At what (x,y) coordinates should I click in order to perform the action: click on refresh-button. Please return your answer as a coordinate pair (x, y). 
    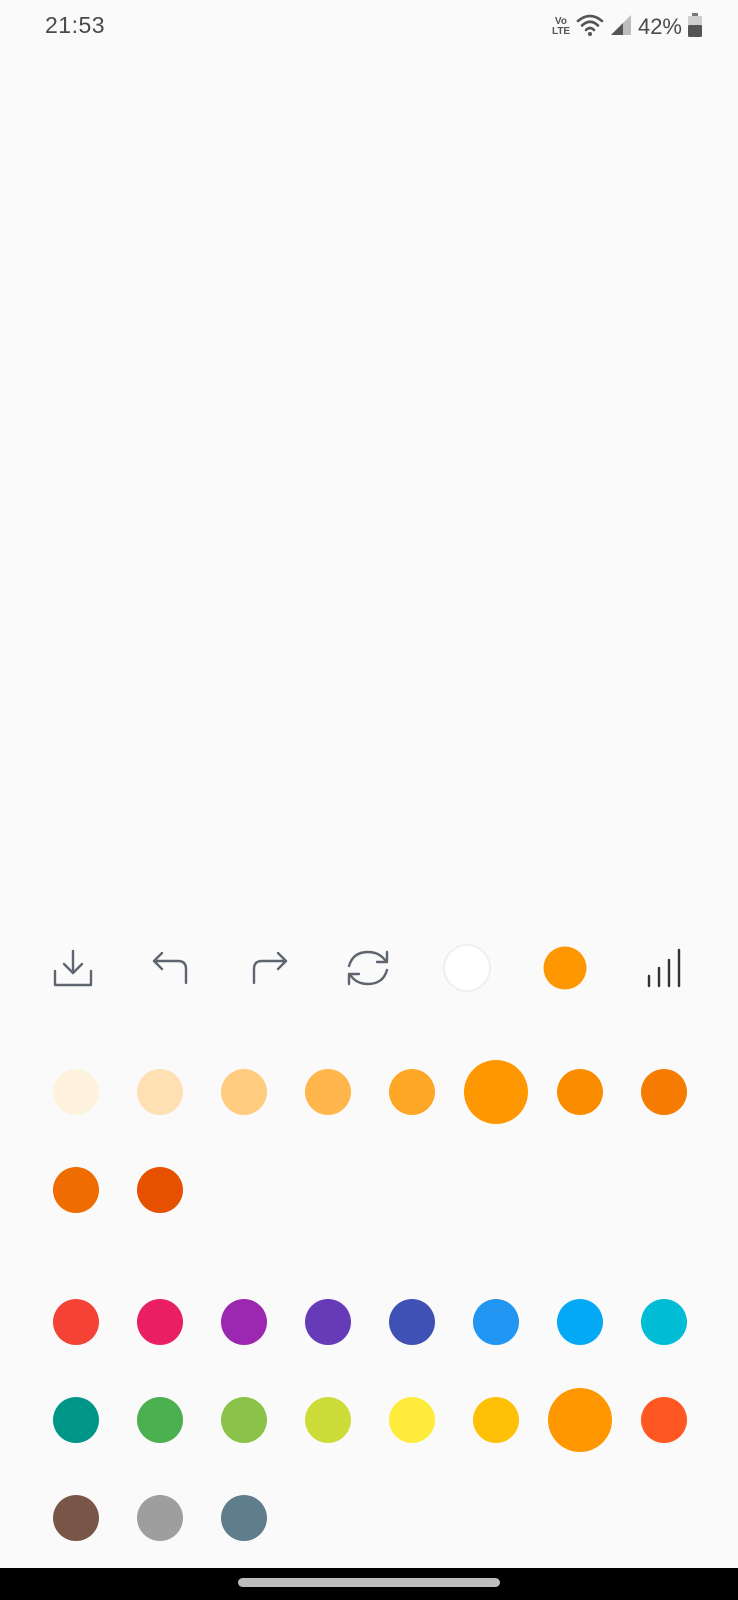
    Looking at the image, I should click on (368, 968).